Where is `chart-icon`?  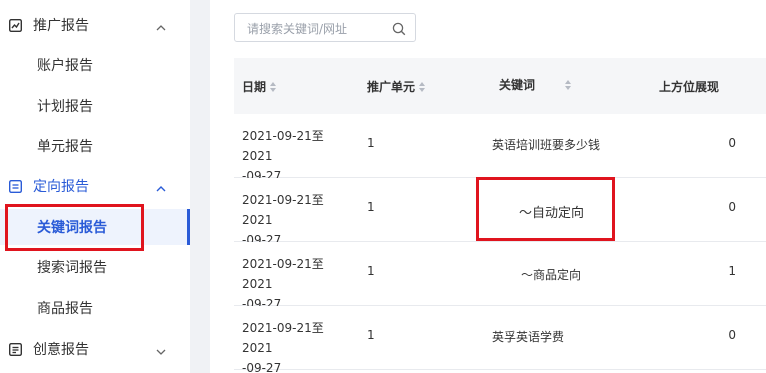
chart-icon is located at coordinates (15, 25).